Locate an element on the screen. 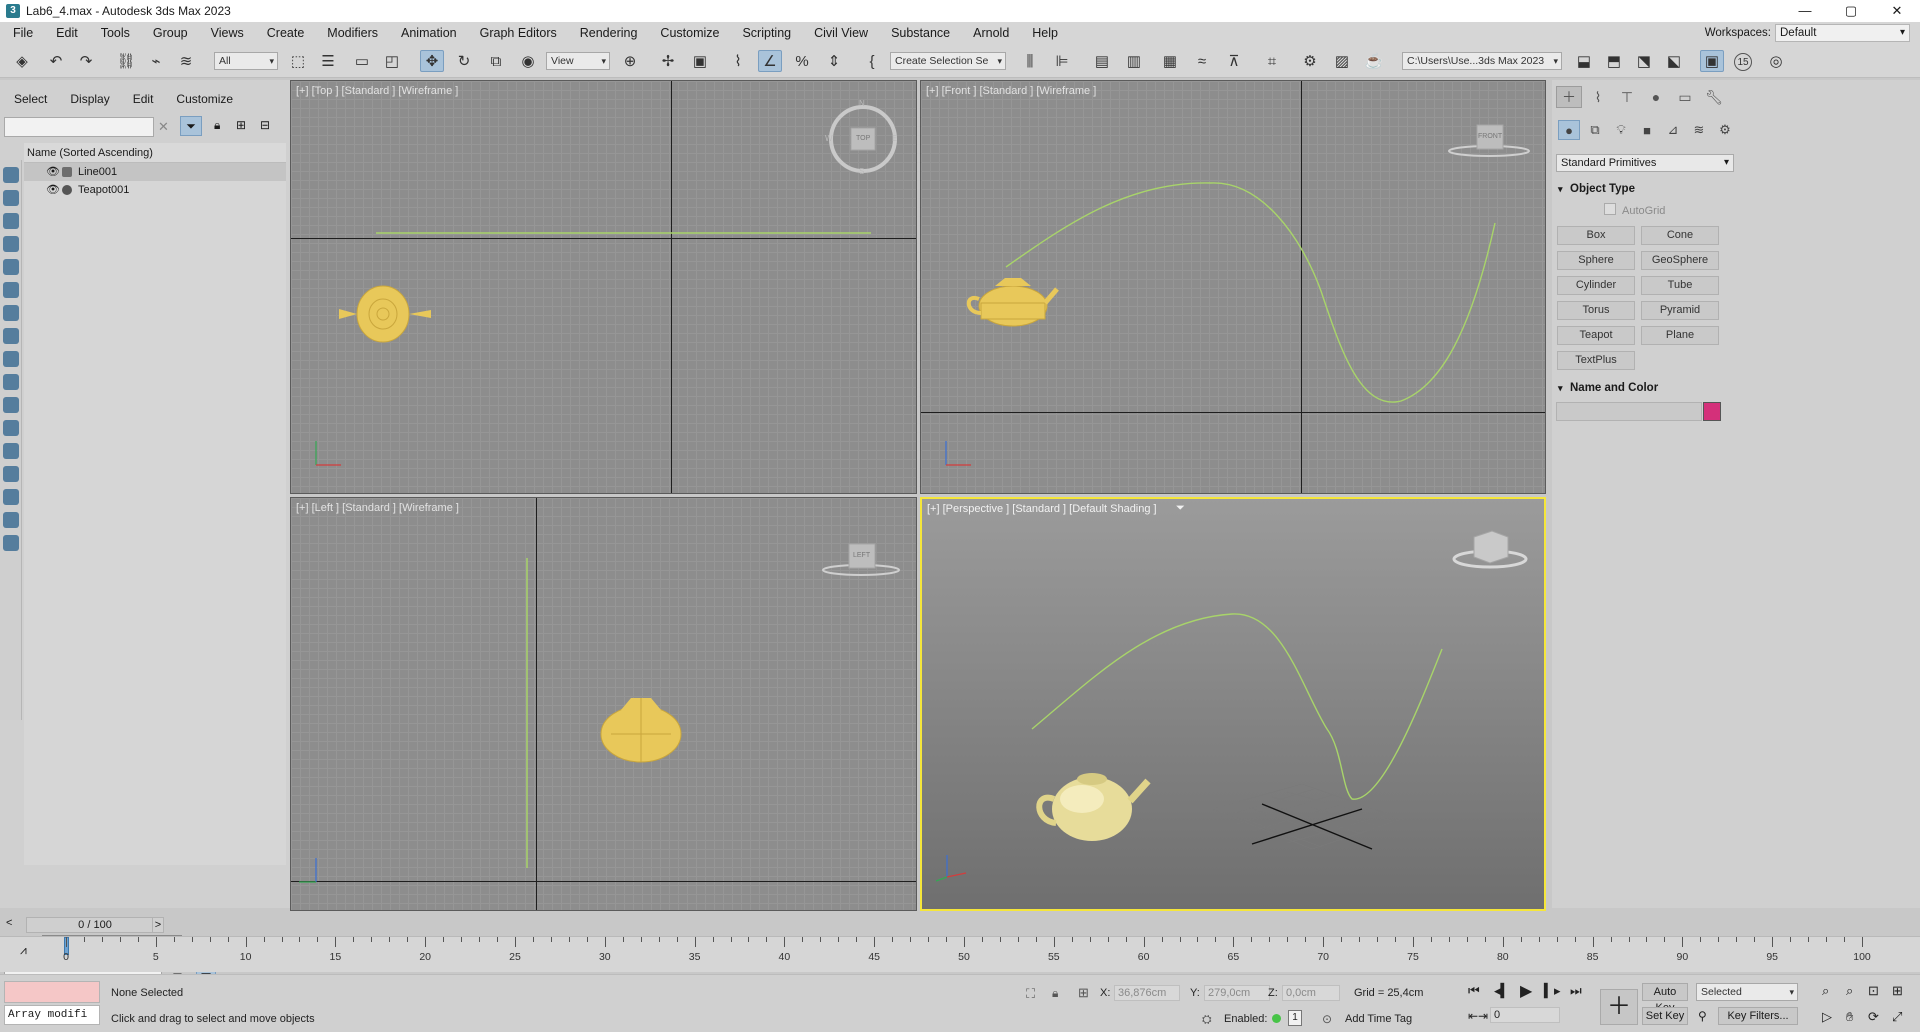 The width and height of the screenshot is (1920, 1032). menu-animation: Animation is located at coordinates (427, 33).